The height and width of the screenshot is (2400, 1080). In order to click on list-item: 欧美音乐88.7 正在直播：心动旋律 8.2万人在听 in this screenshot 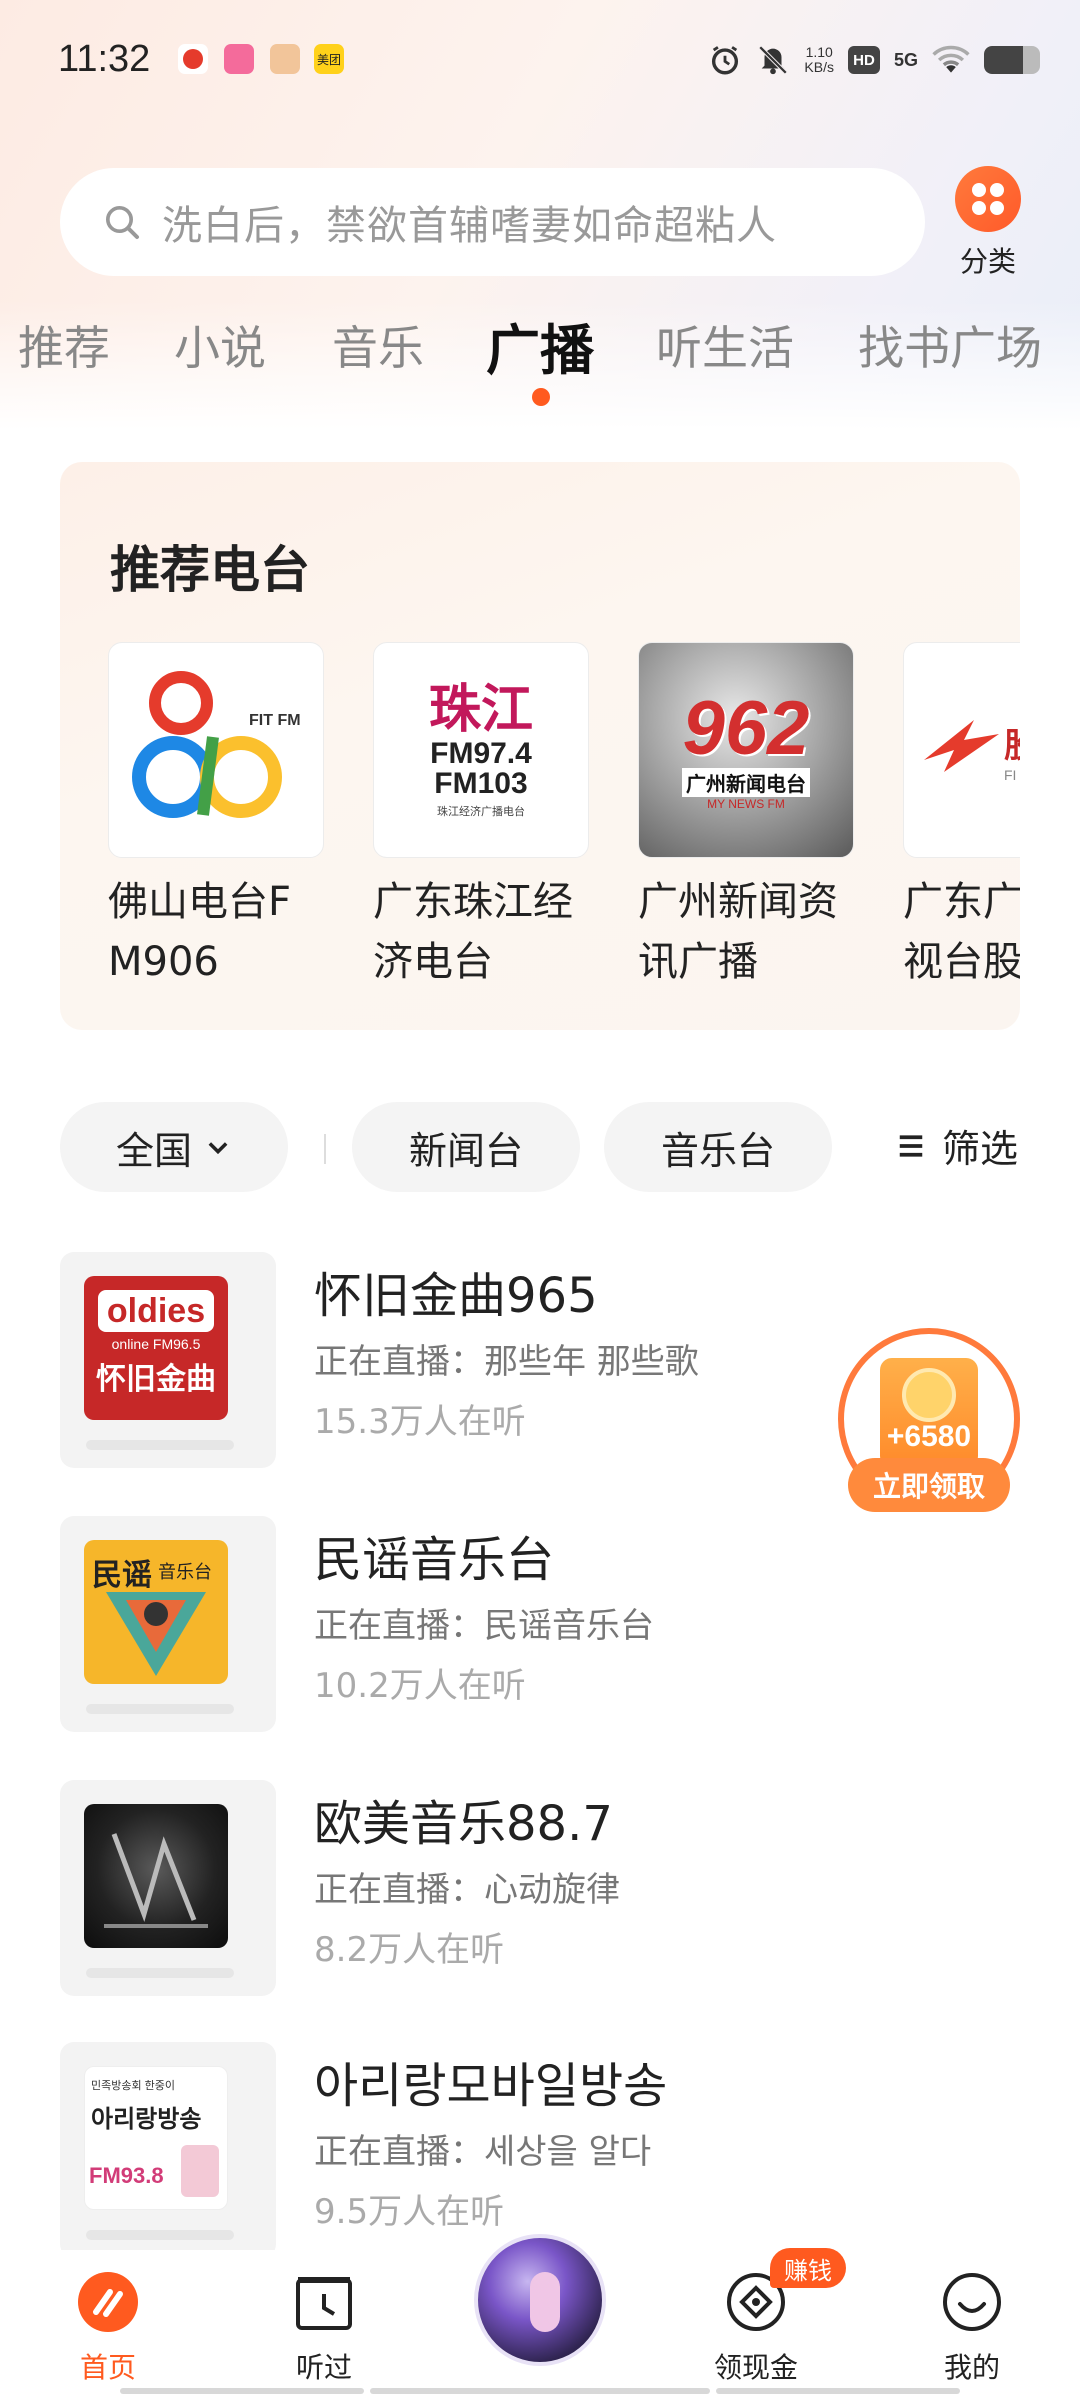, I will do `click(540, 1889)`.